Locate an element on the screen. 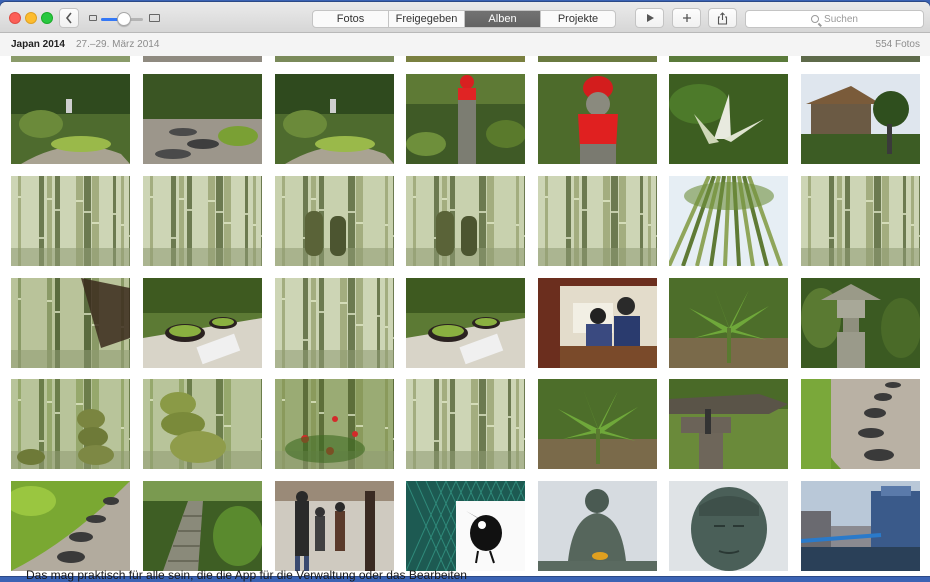 This screenshot has width=930, height=582. minimize-window-button is located at coordinates (31, 18).